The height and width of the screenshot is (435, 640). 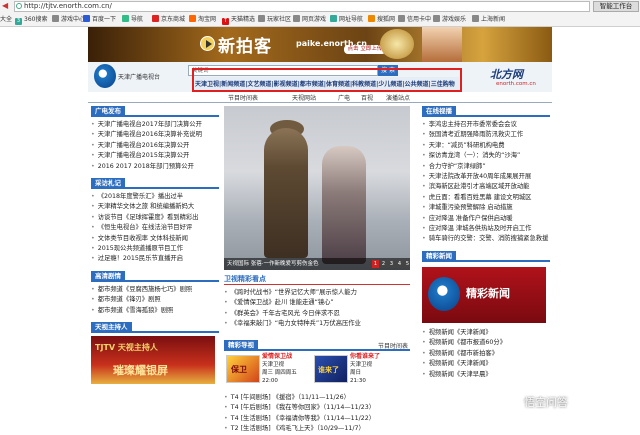 I want to click on list-item: 津城重污染预警解除 启动措施, so click(x=486, y=208).